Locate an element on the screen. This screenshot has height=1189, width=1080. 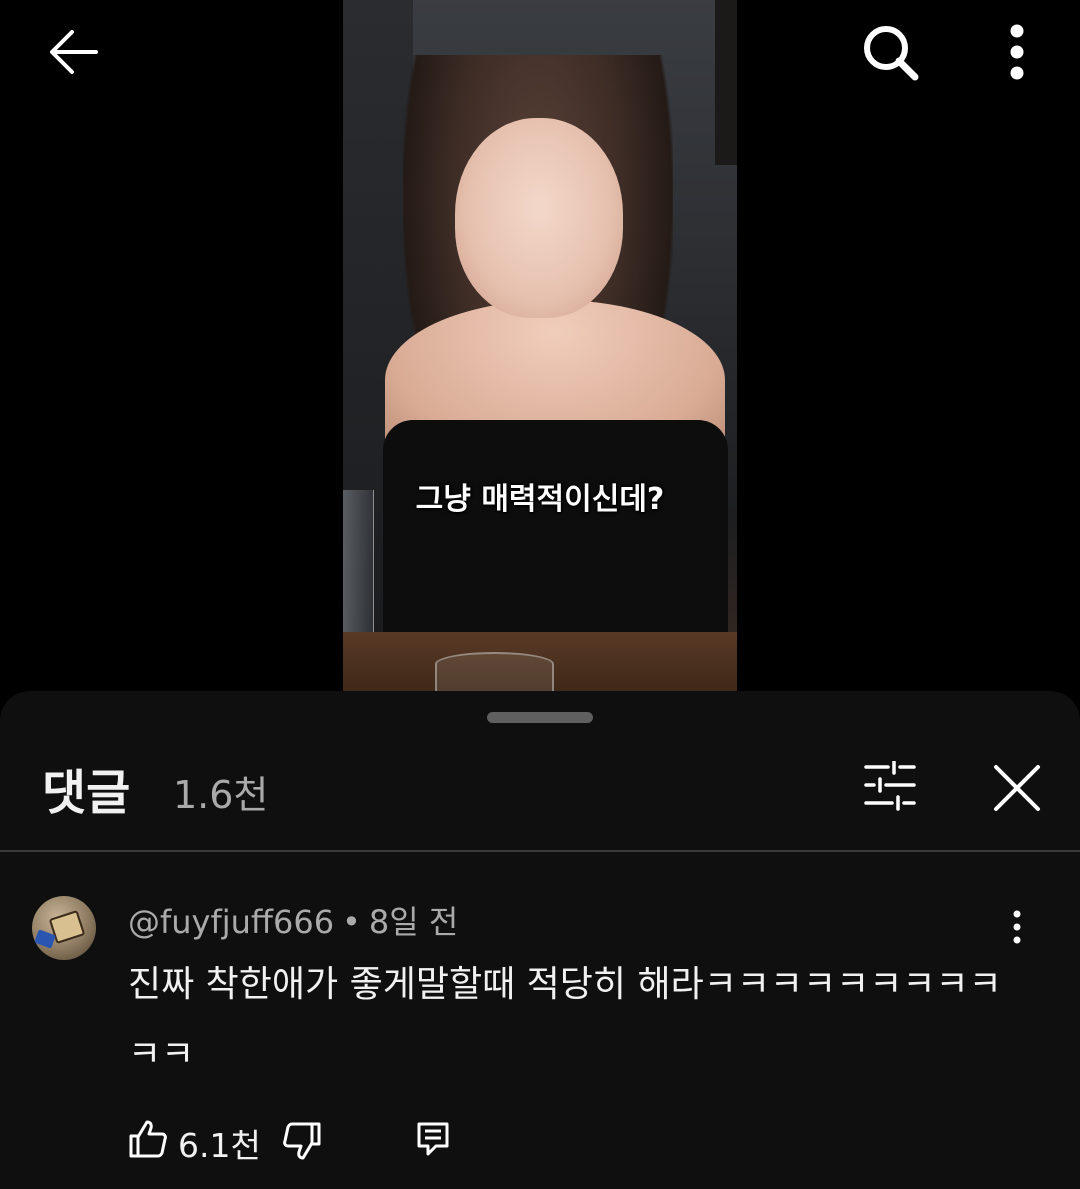
thumbs-up-icon is located at coordinates (148, 1139).